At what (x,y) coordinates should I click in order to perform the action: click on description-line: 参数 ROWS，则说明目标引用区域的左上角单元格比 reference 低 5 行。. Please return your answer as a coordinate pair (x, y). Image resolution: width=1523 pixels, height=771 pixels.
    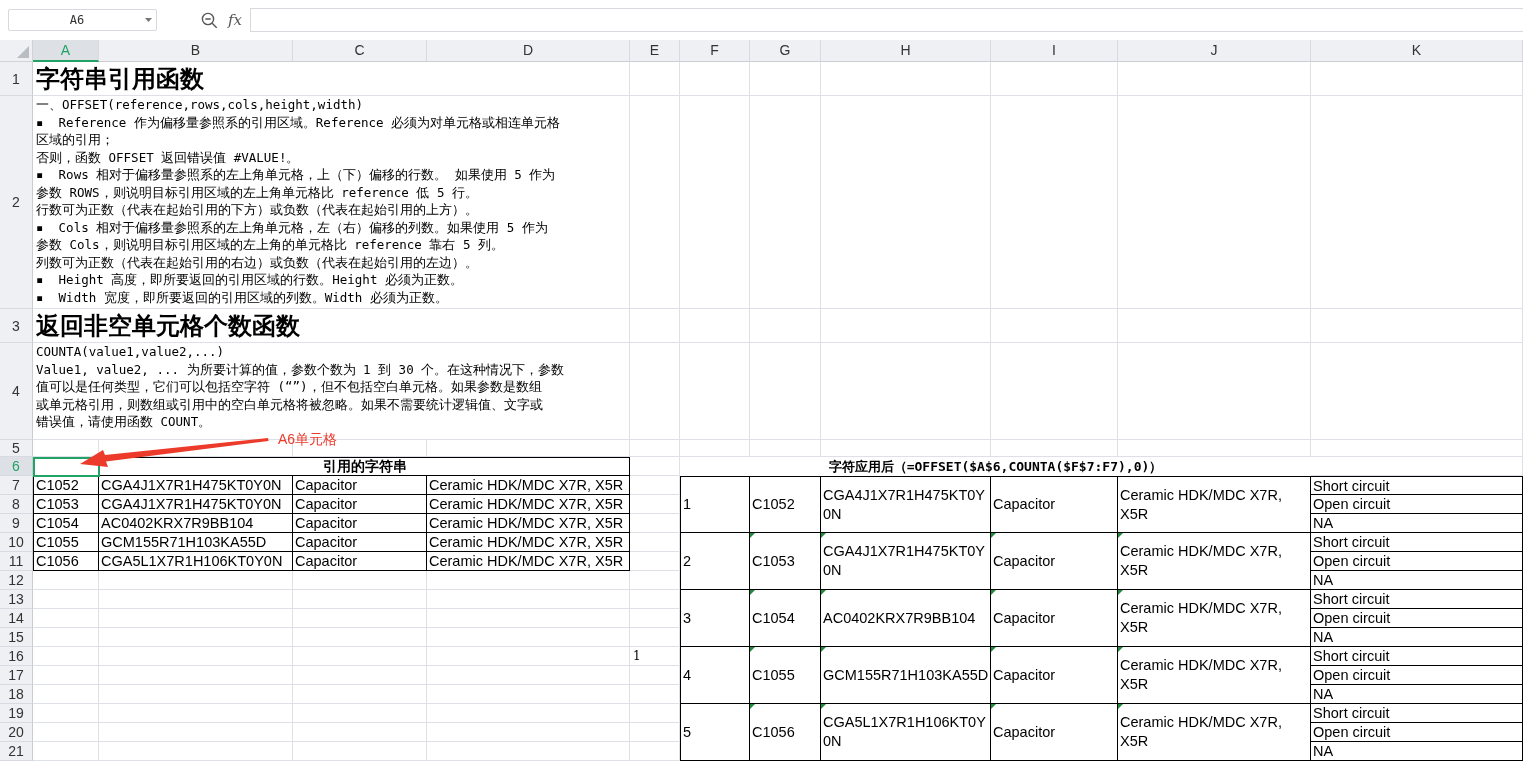
    Looking at the image, I should click on (257, 192).